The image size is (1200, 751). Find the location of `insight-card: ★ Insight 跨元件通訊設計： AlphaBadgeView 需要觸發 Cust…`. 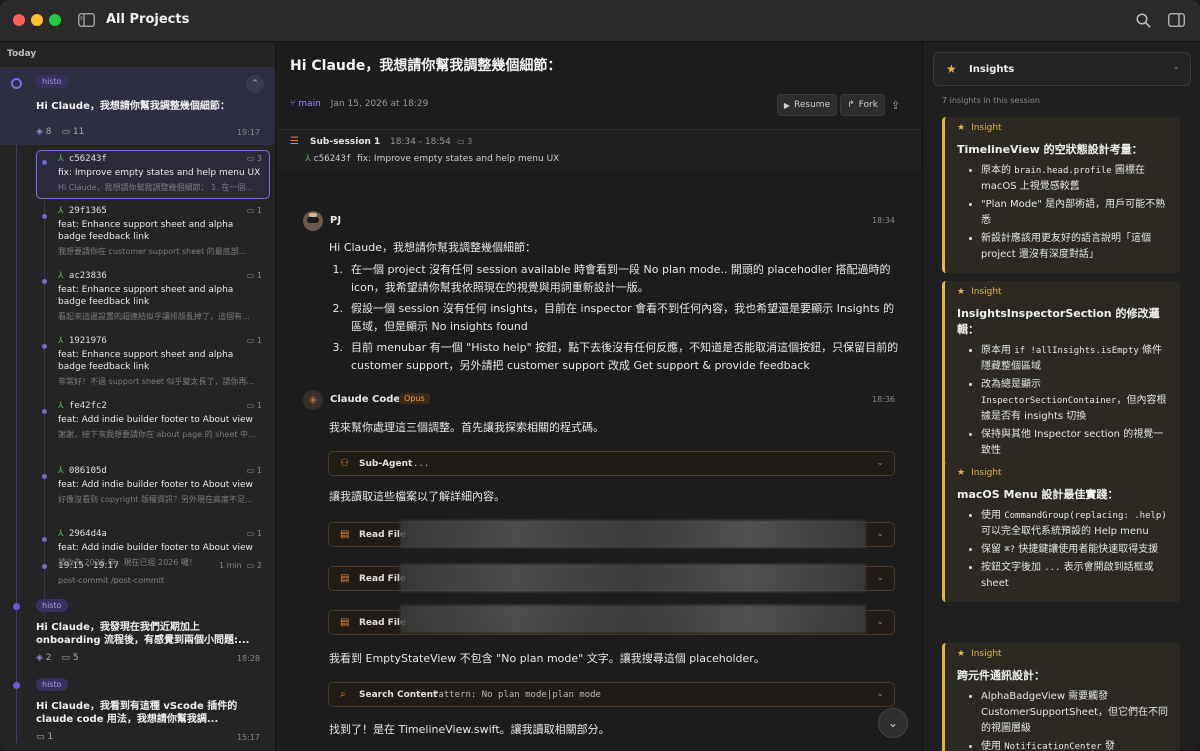

insight-card: ★ Insight 跨元件通訊設計： AlphaBadgeView 需要觸發 Cust… is located at coordinates (1061, 697).